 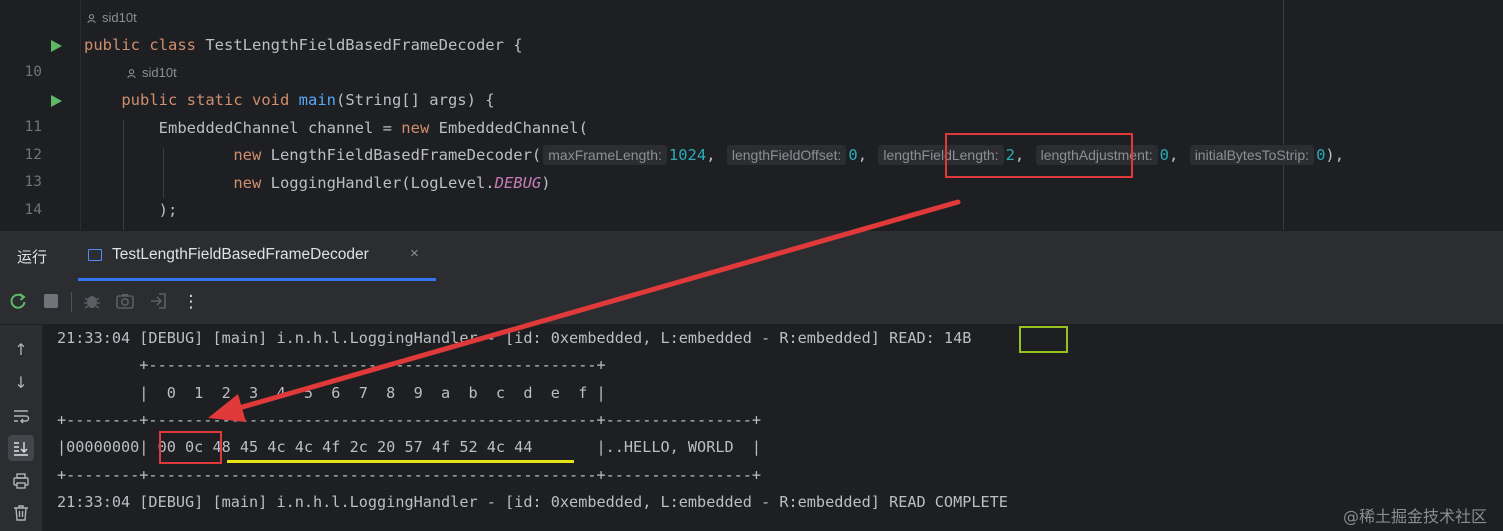 I want to click on code-token: ),, so click(x=1335, y=155).